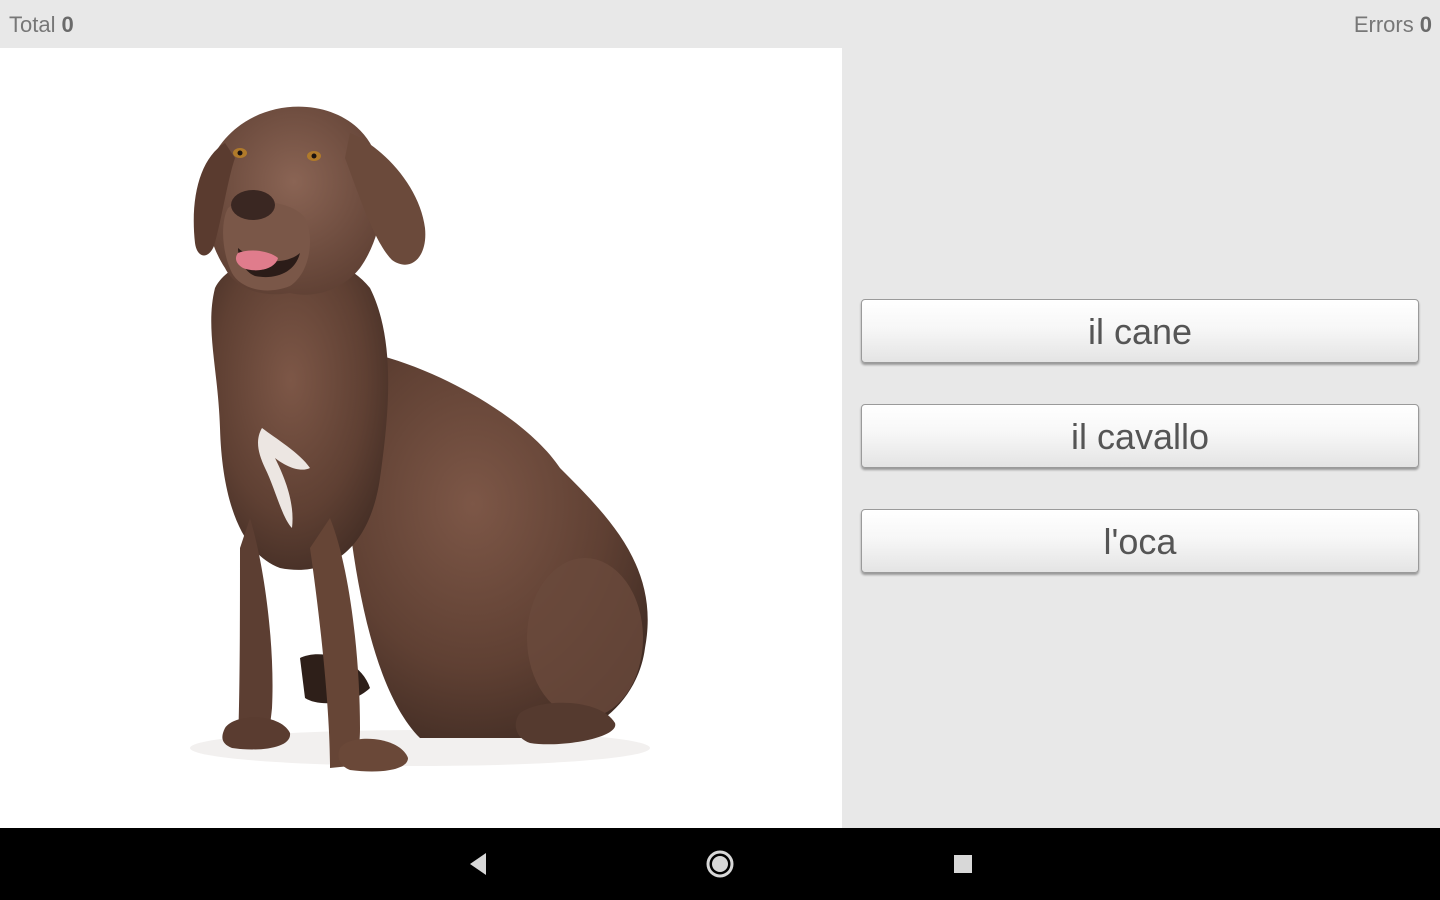 The image size is (1440, 900). I want to click on total-label: Total, so click(32, 24).